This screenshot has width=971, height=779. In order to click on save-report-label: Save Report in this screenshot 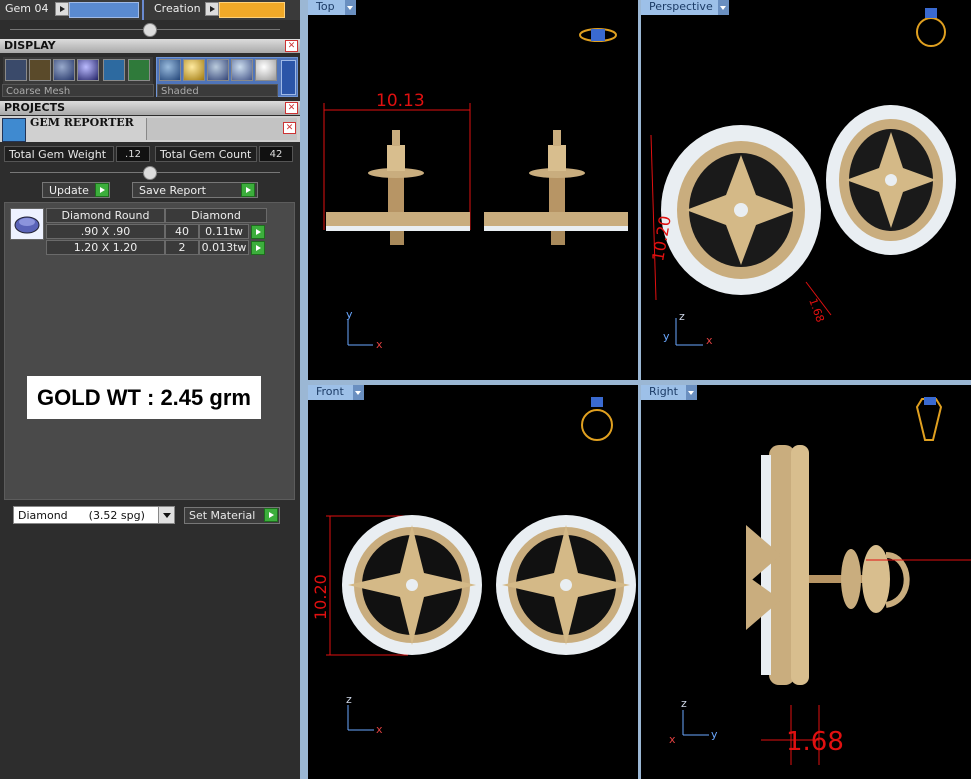, I will do `click(172, 190)`.